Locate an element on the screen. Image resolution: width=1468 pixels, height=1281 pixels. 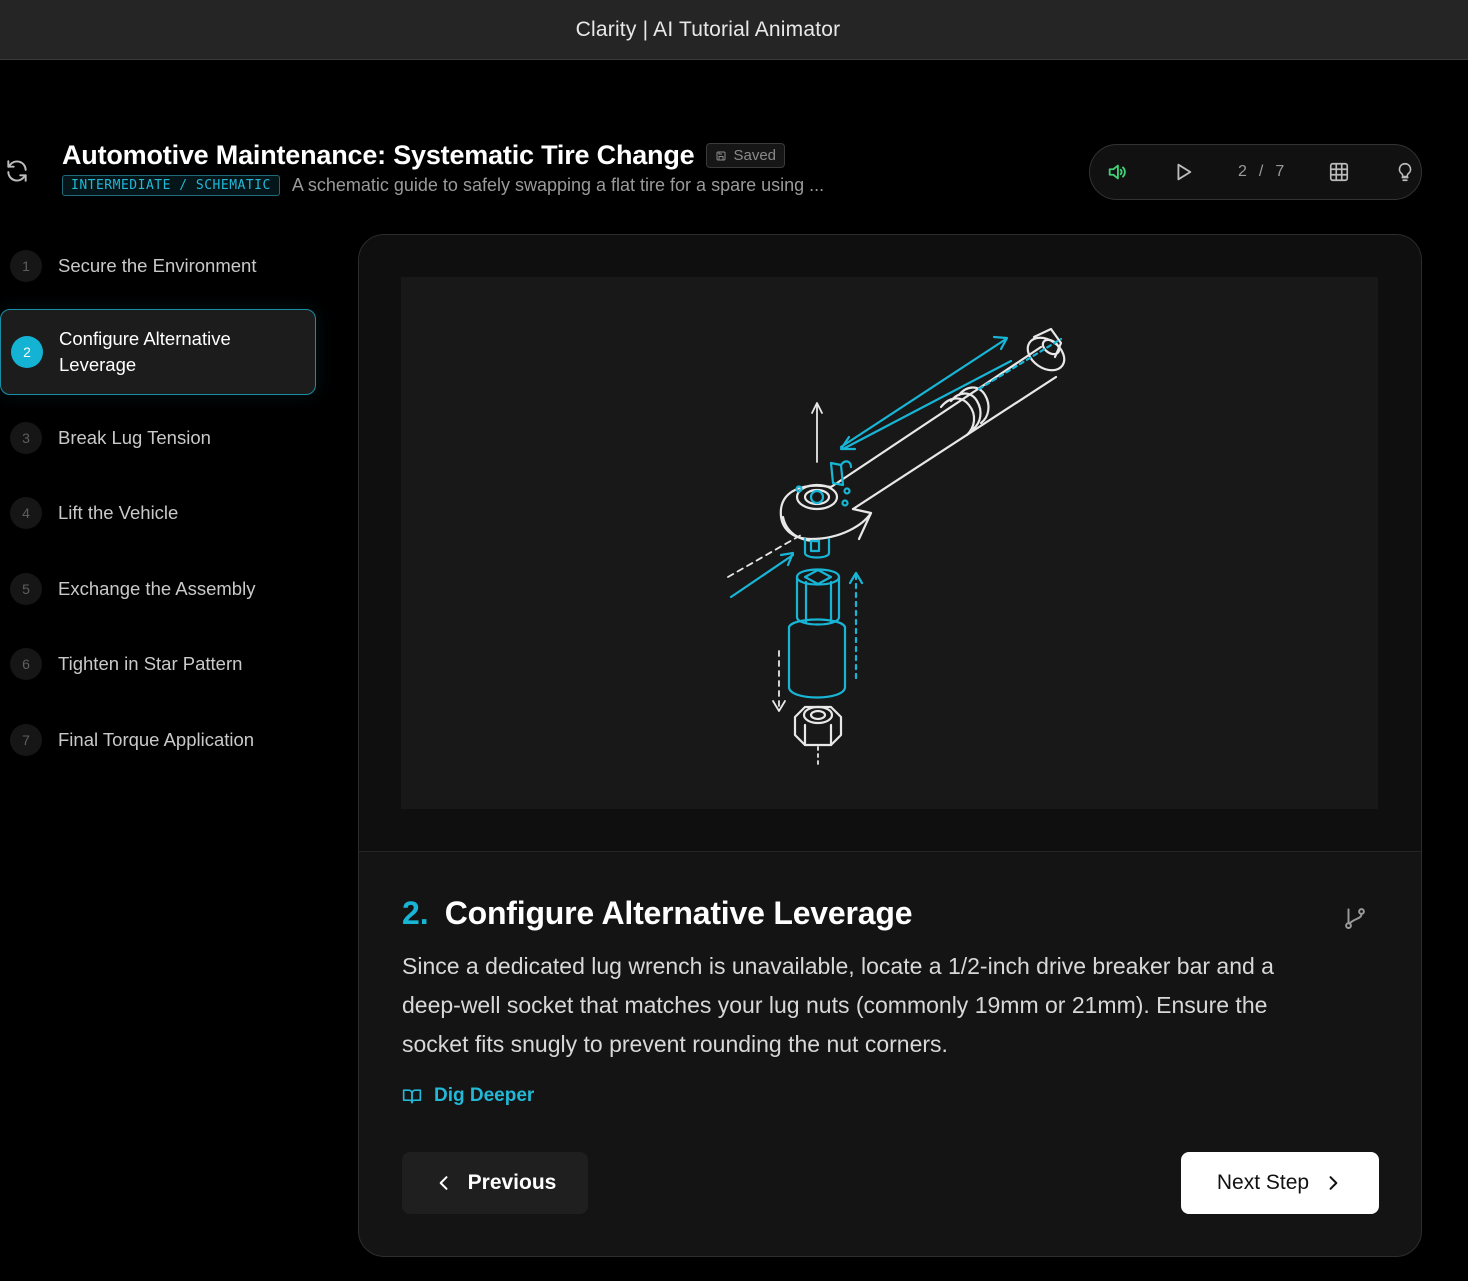
step-item-5: 5 Exchange the Assembly is located at coordinates (158, 589).